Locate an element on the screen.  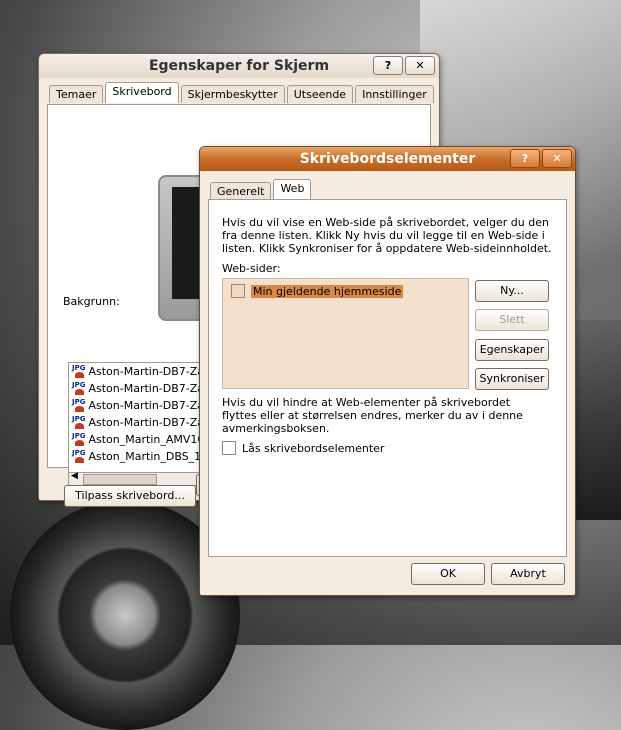
synchronize-button: Synkroniser is located at coordinates (512, 379).